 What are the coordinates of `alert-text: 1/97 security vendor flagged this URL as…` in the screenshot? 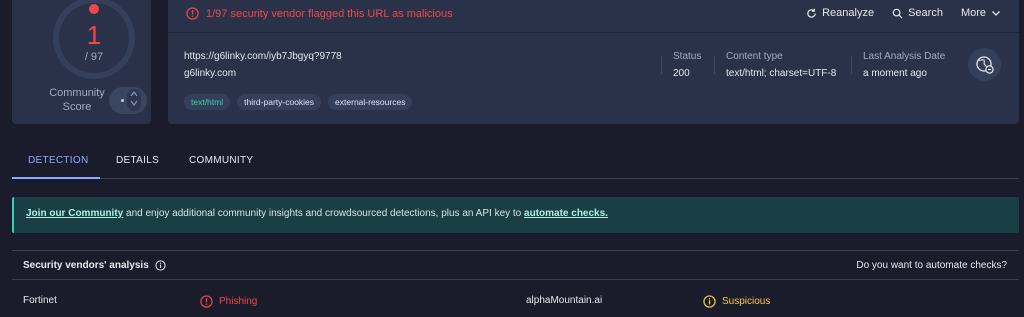 It's located at (329, 13).